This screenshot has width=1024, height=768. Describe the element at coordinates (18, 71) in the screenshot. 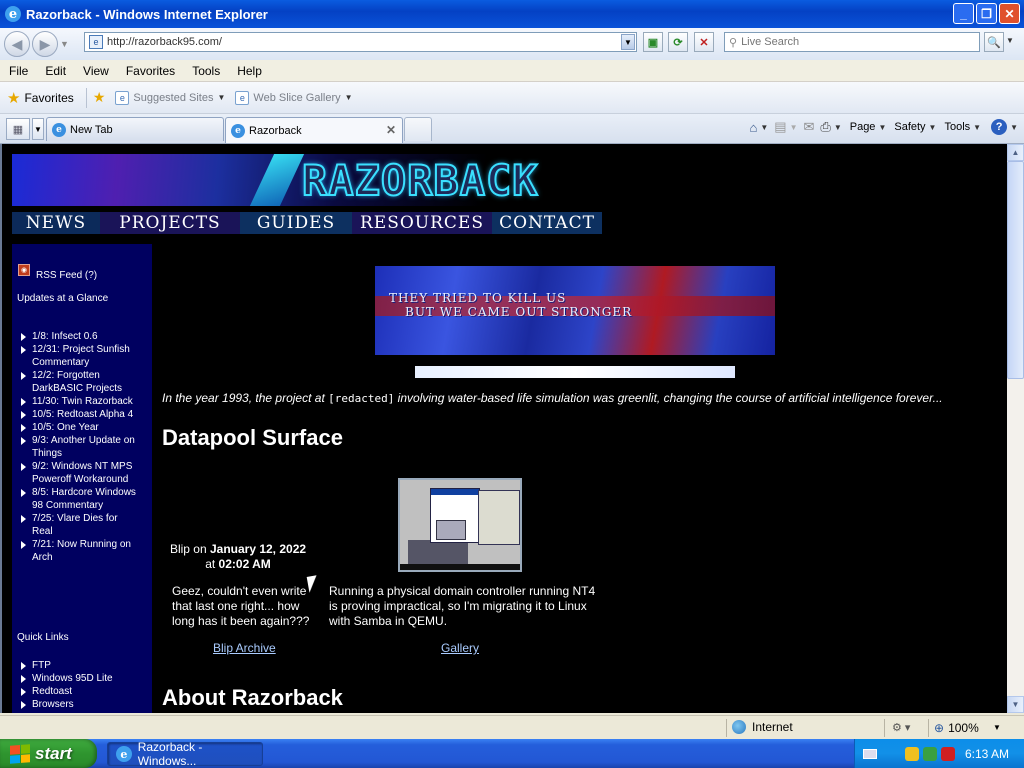

I see `menu-file: File` at that location.